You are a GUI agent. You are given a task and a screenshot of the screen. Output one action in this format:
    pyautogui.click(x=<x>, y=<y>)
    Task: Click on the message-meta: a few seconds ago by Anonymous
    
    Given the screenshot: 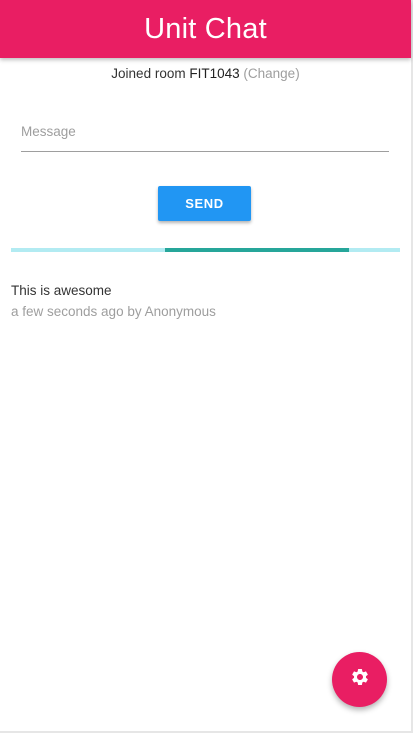 What is the action you would take?
    pyautogui.click(x=113, y=311)
    